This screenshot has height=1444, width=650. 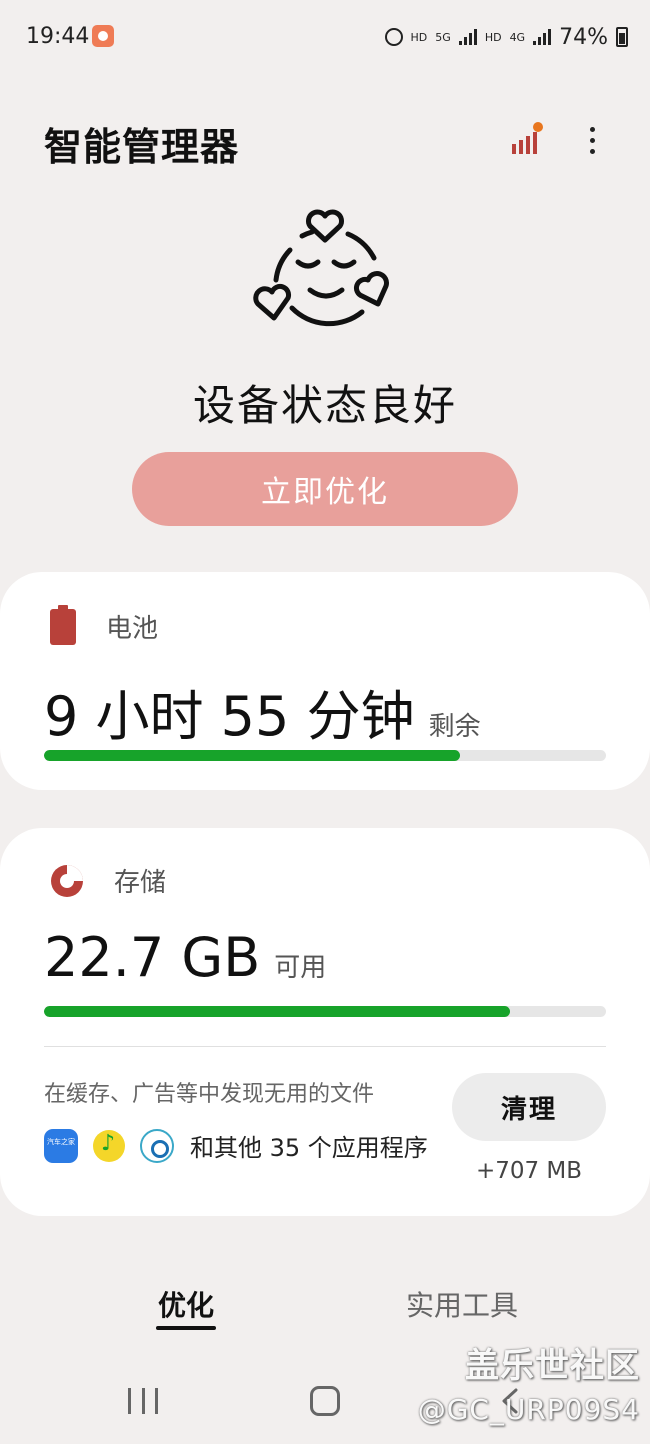 I want to click on battery-icon, so click(x=63, y=624).